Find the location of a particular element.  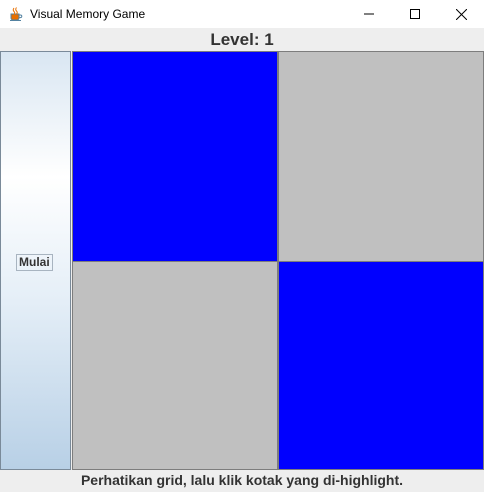

close-icon is located at coordinates (461, 14).